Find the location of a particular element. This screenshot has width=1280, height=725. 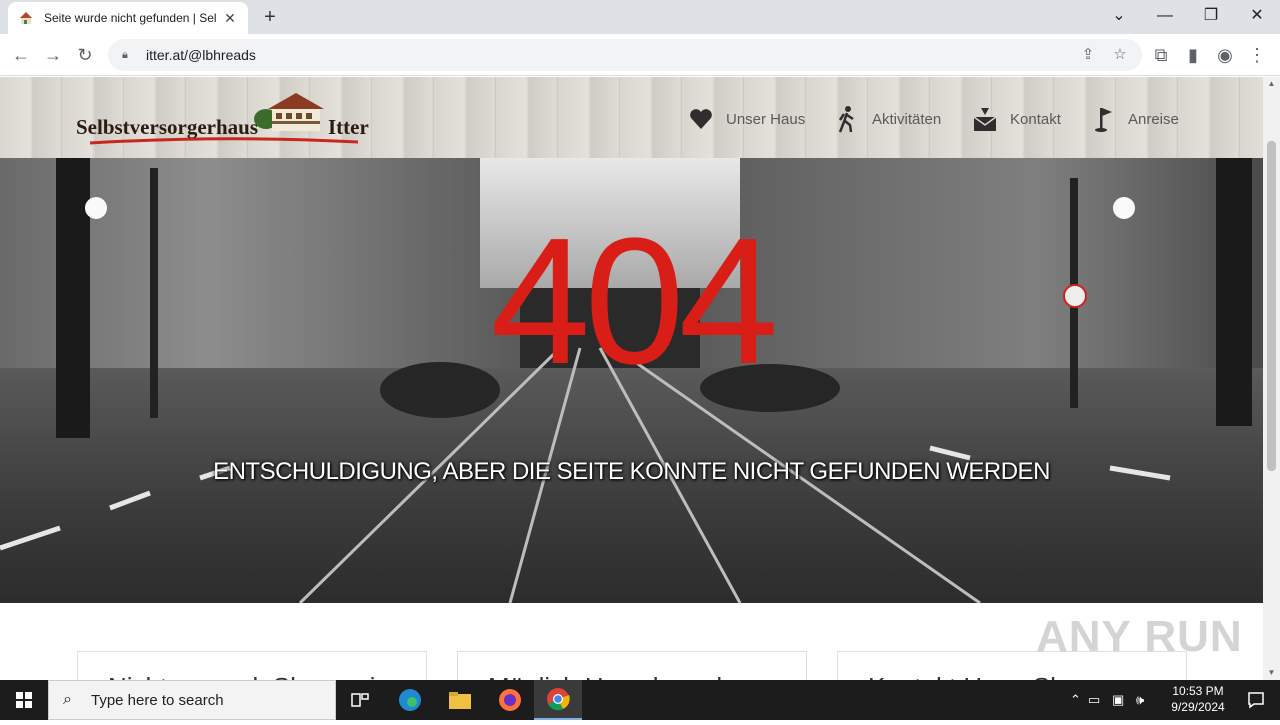

notification-icon is located at coordinates (1256, 700).